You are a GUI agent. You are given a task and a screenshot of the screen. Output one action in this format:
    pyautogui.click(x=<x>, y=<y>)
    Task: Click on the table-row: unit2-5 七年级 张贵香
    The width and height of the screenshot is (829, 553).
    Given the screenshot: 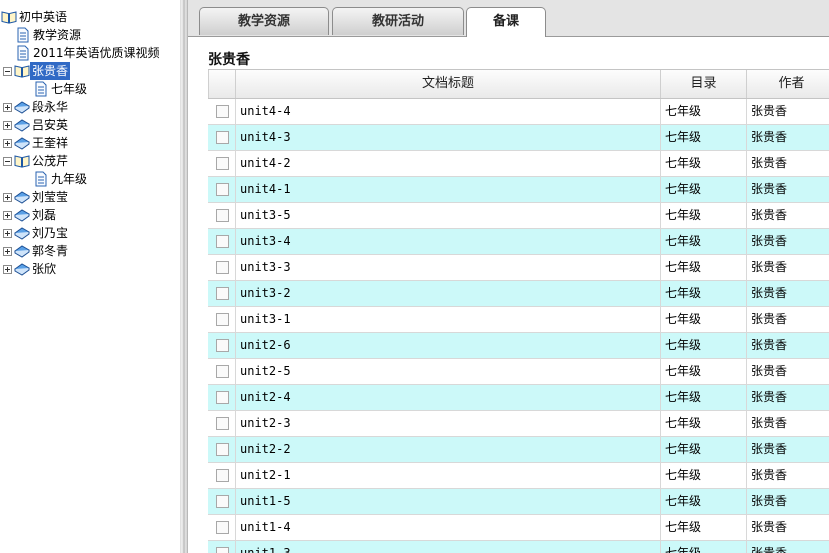 What is the action you would take?
    pyautogui.click(x=518, y=372)
    